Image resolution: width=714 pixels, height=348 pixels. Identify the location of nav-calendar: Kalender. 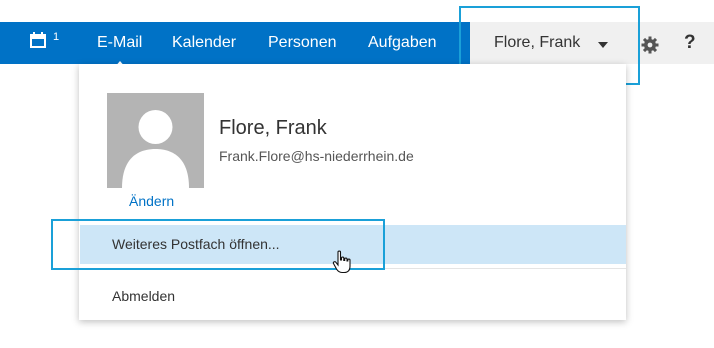
(204, 43).